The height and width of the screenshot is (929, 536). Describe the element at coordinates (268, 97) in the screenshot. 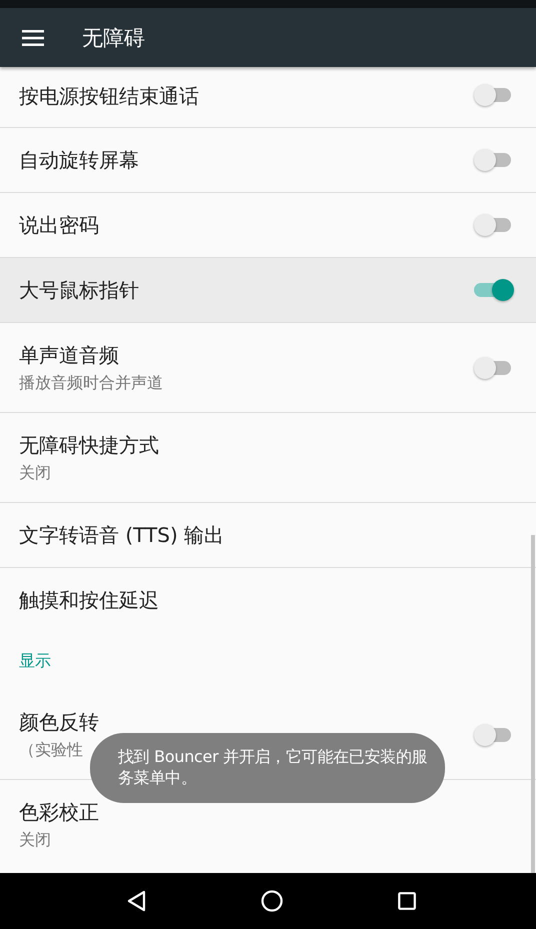

I see `settings-item: 按电源按钮结束通话` at that location.